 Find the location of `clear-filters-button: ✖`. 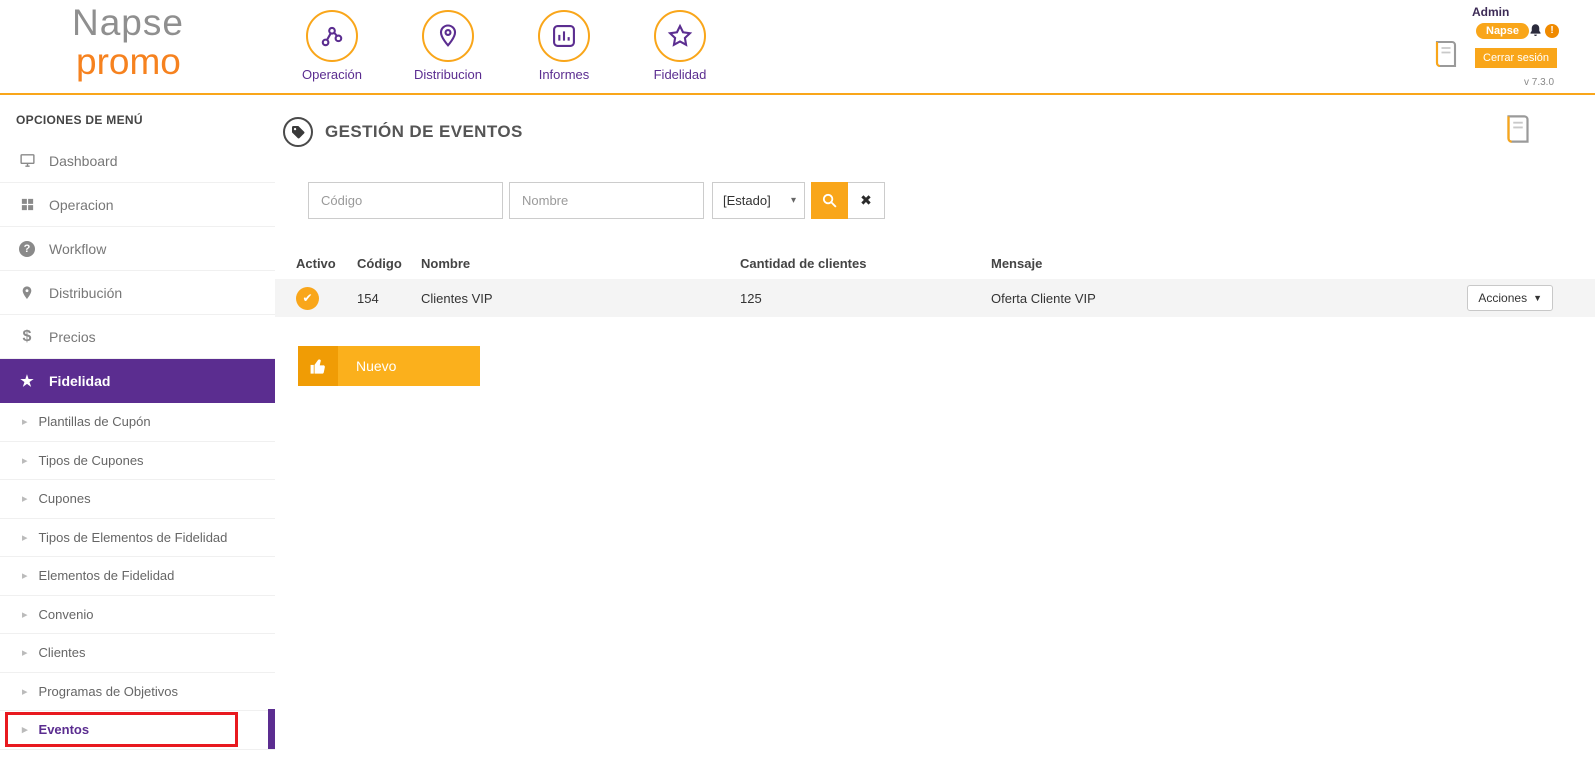

clear-filters-button: ✖ is located at coordinates (866, 200).